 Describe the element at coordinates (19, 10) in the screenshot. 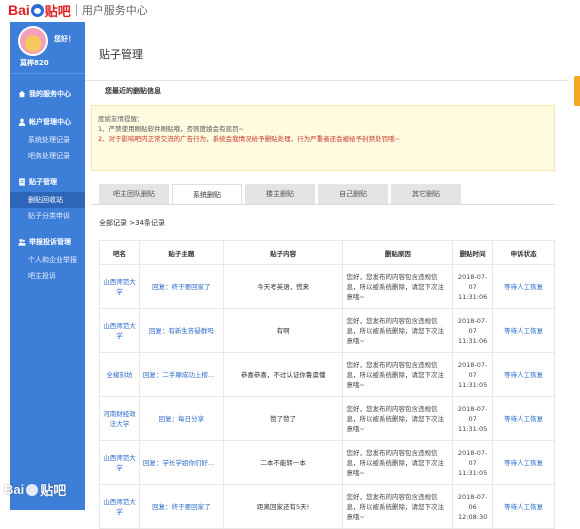

I see `logo-bai-text: Bai` at that location.